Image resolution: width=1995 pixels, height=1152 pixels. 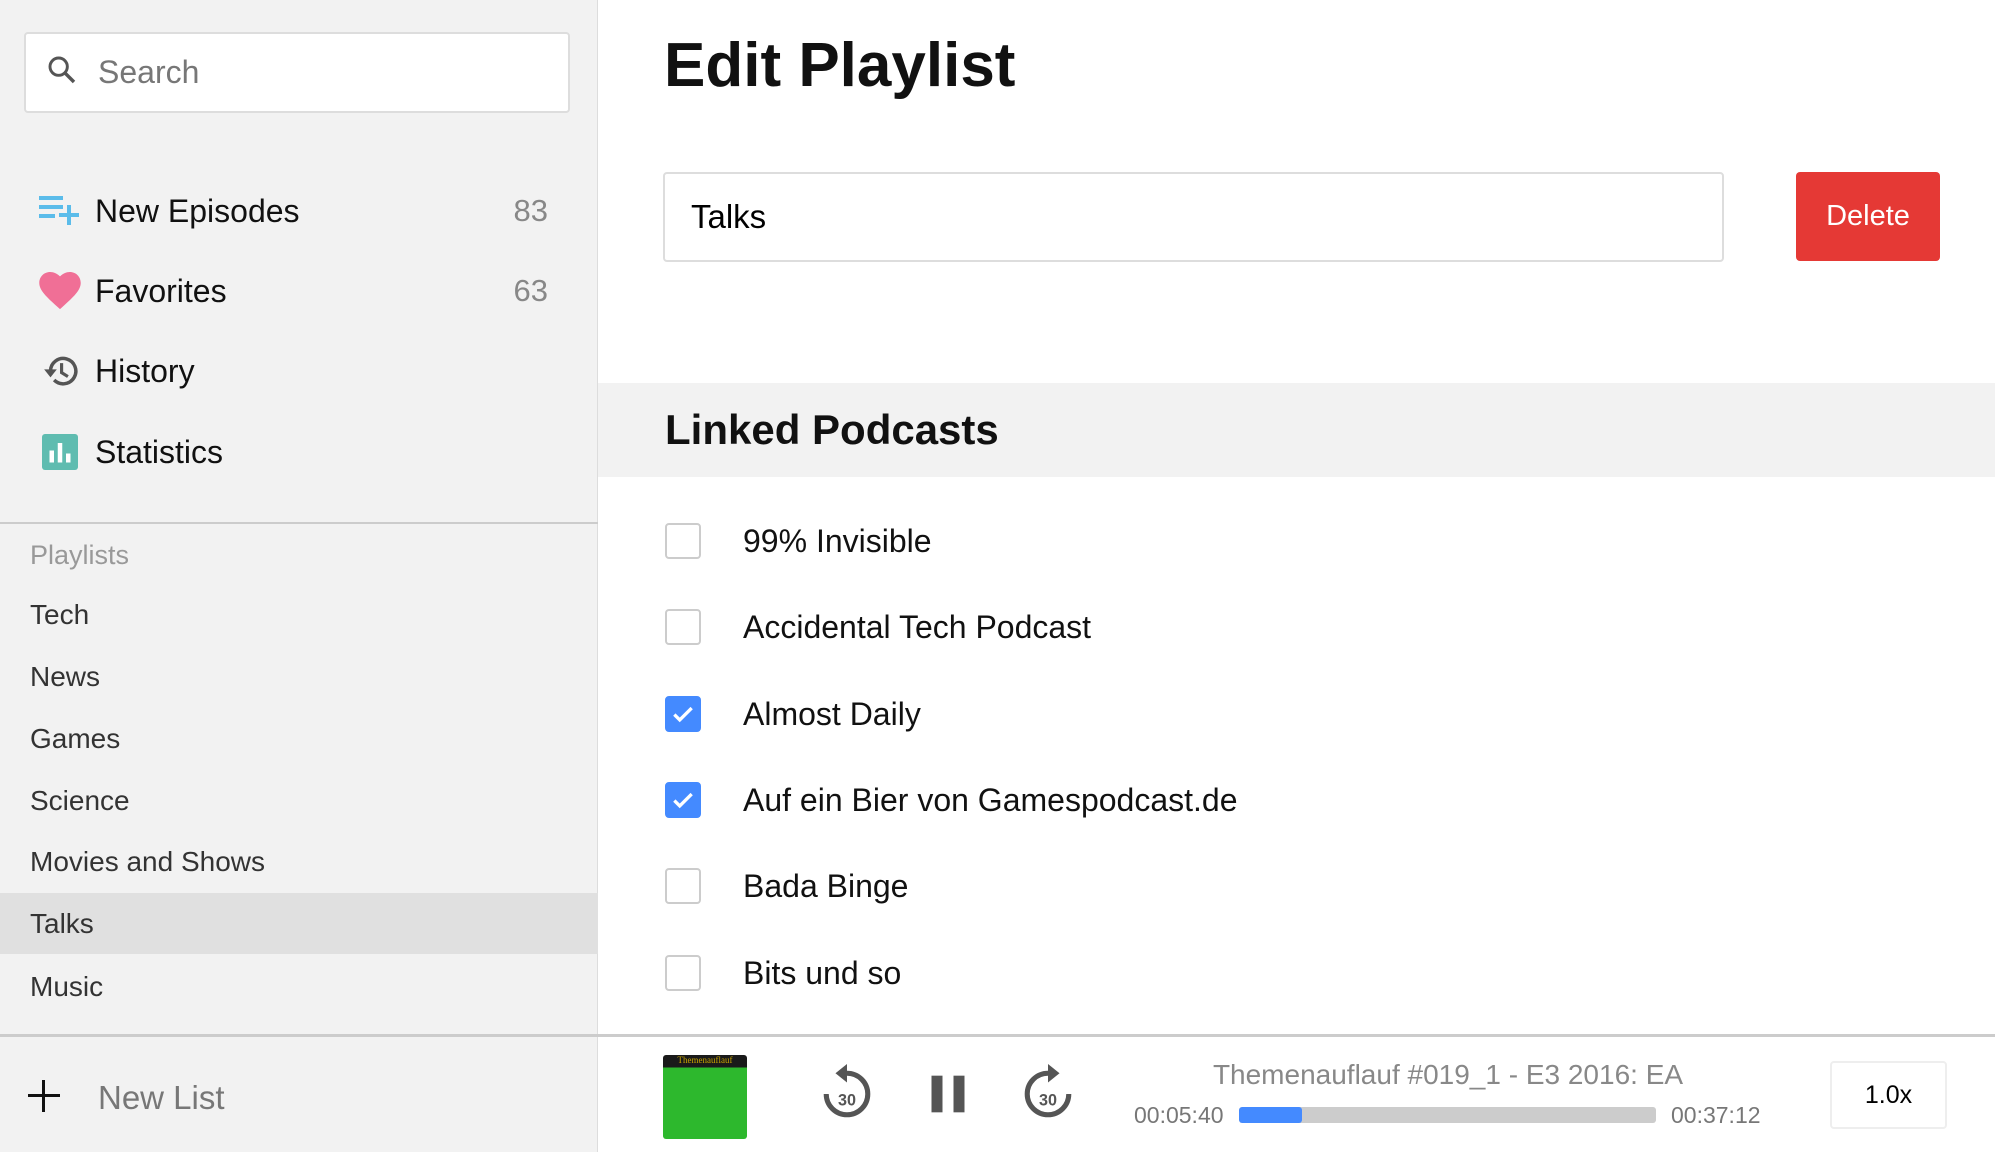 I want to click on pause-icon, so click(x=948, y=1094).